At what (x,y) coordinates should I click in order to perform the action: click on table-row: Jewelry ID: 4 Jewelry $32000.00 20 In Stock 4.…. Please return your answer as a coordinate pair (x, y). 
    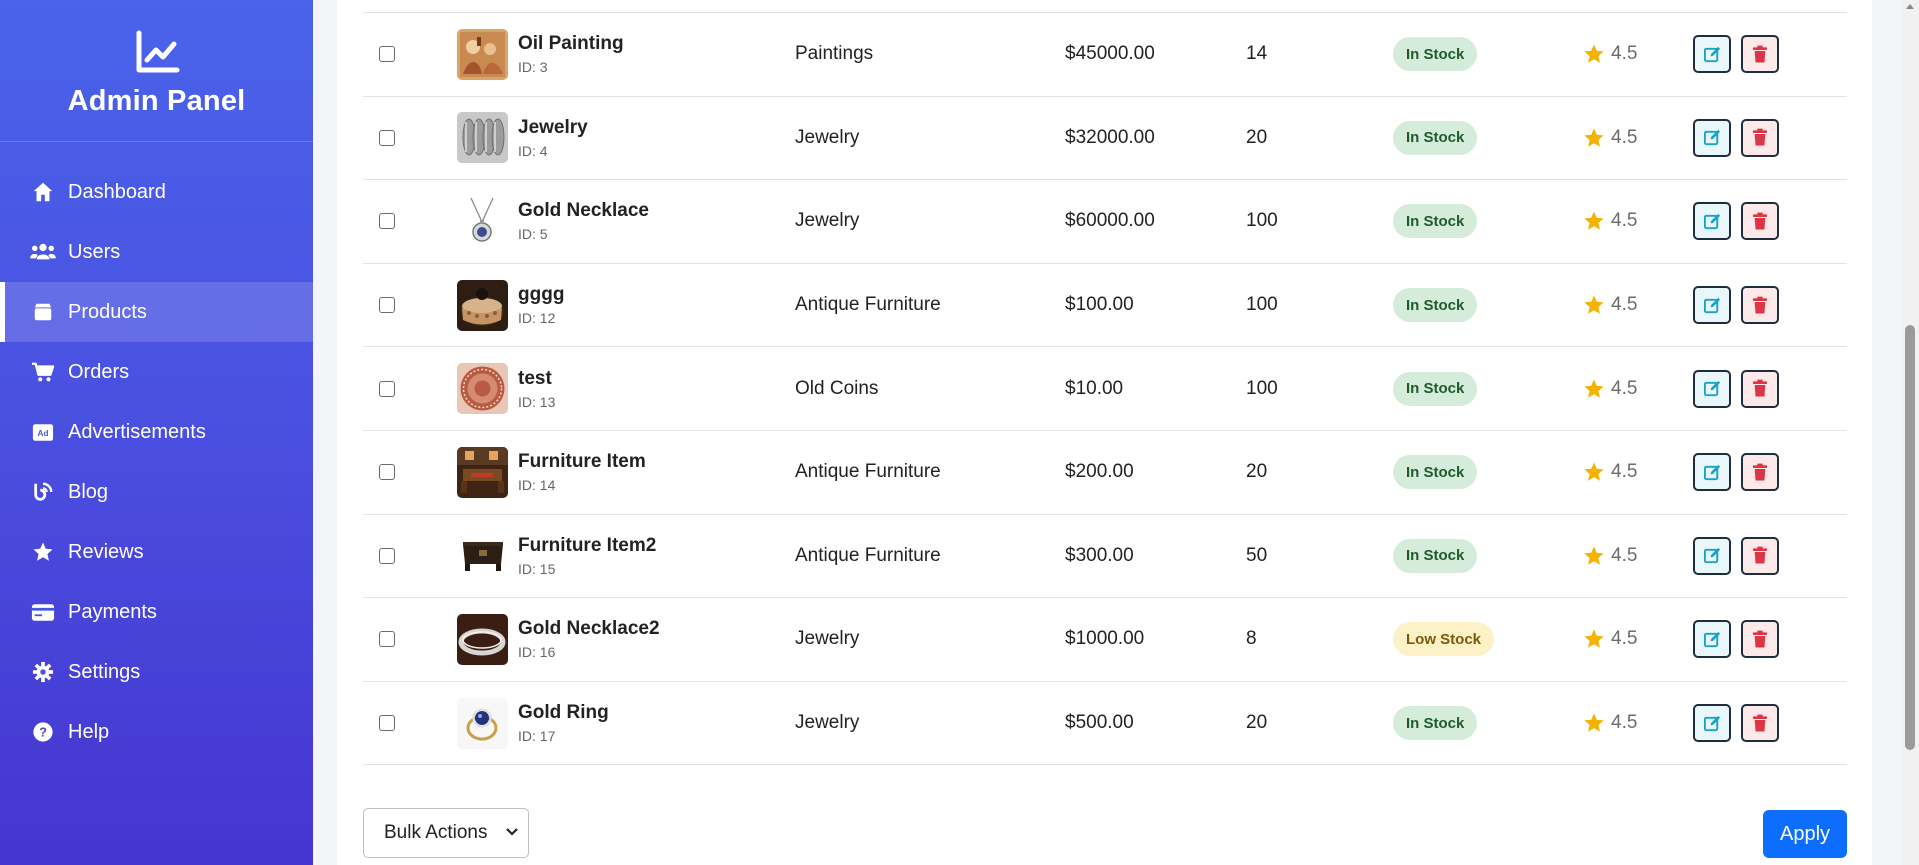
    Looking at the image, I should click on (1105, 139).